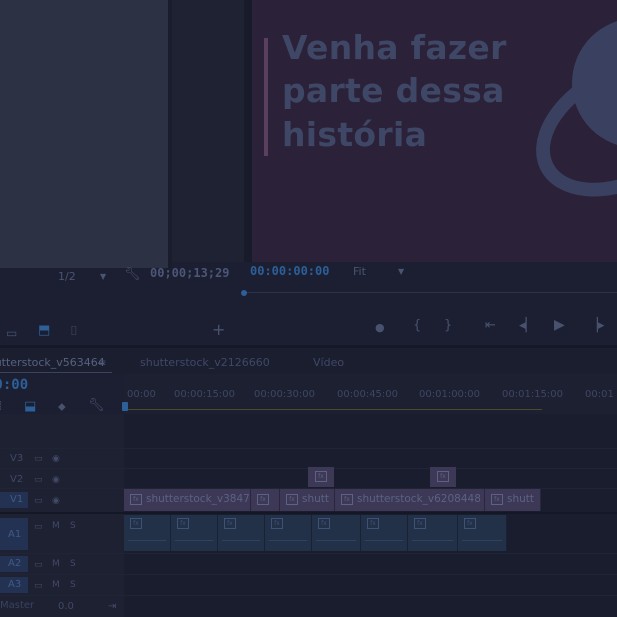  What do you see at coordinates (289, 271) in the screenshot?
I see `program-timecode: 00:00:00:00` at bounding box center [289, 271].